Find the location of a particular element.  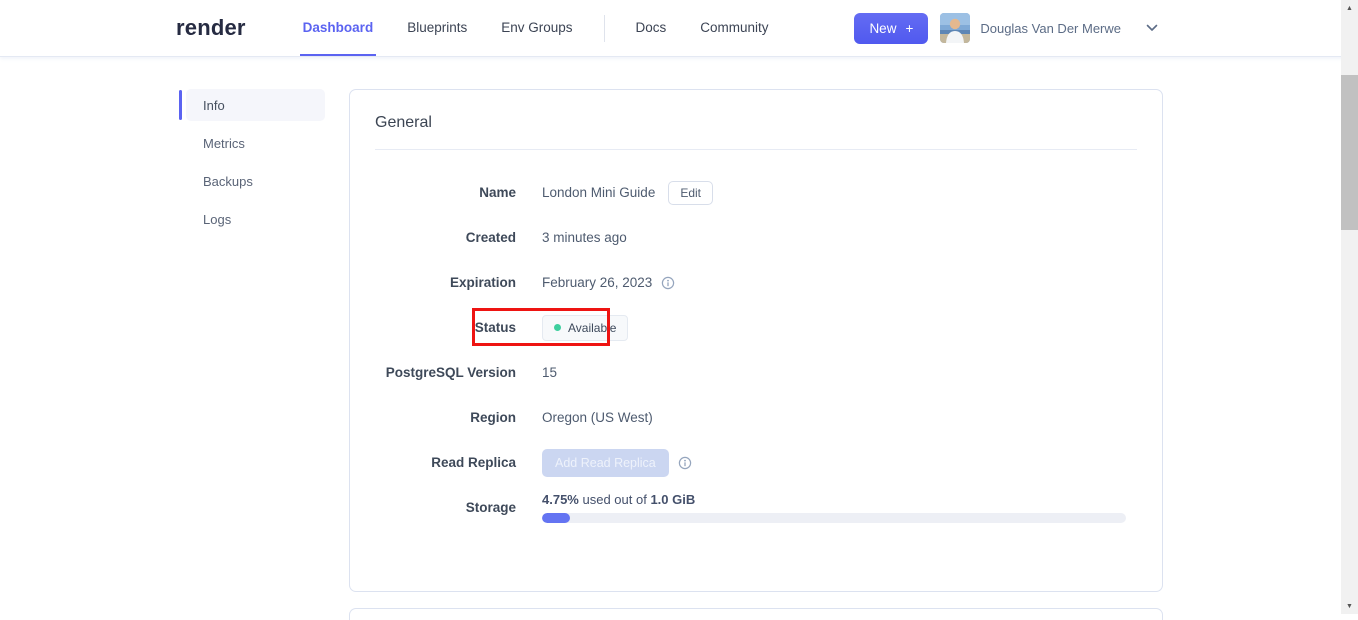

nav-item-community: Community is located at coordinates (734, 28).